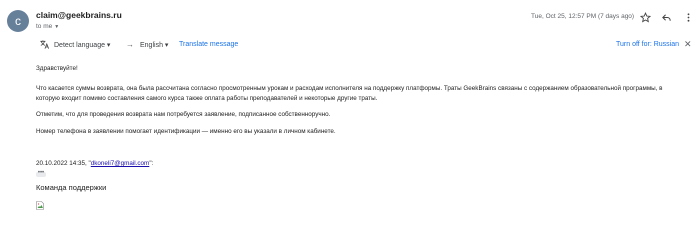 This screenshot has height=242, width=700. I want to click on sender-email: claim@geekbrains.ru, so click(79, 15).